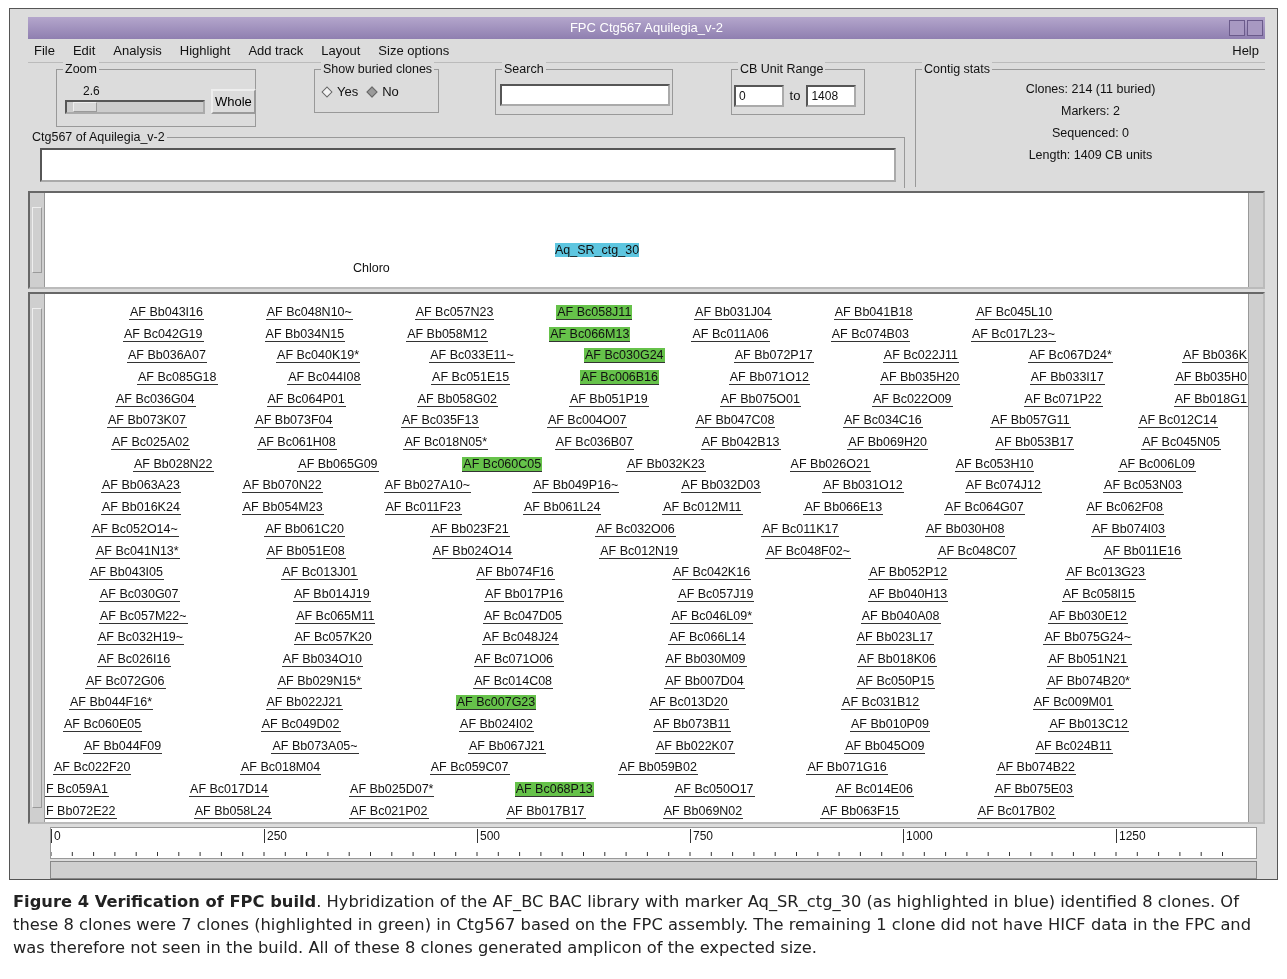 This screenshot has width=1287, height=979. I want to click on clone-label: AF Bc024B11, so click(1073, 746).